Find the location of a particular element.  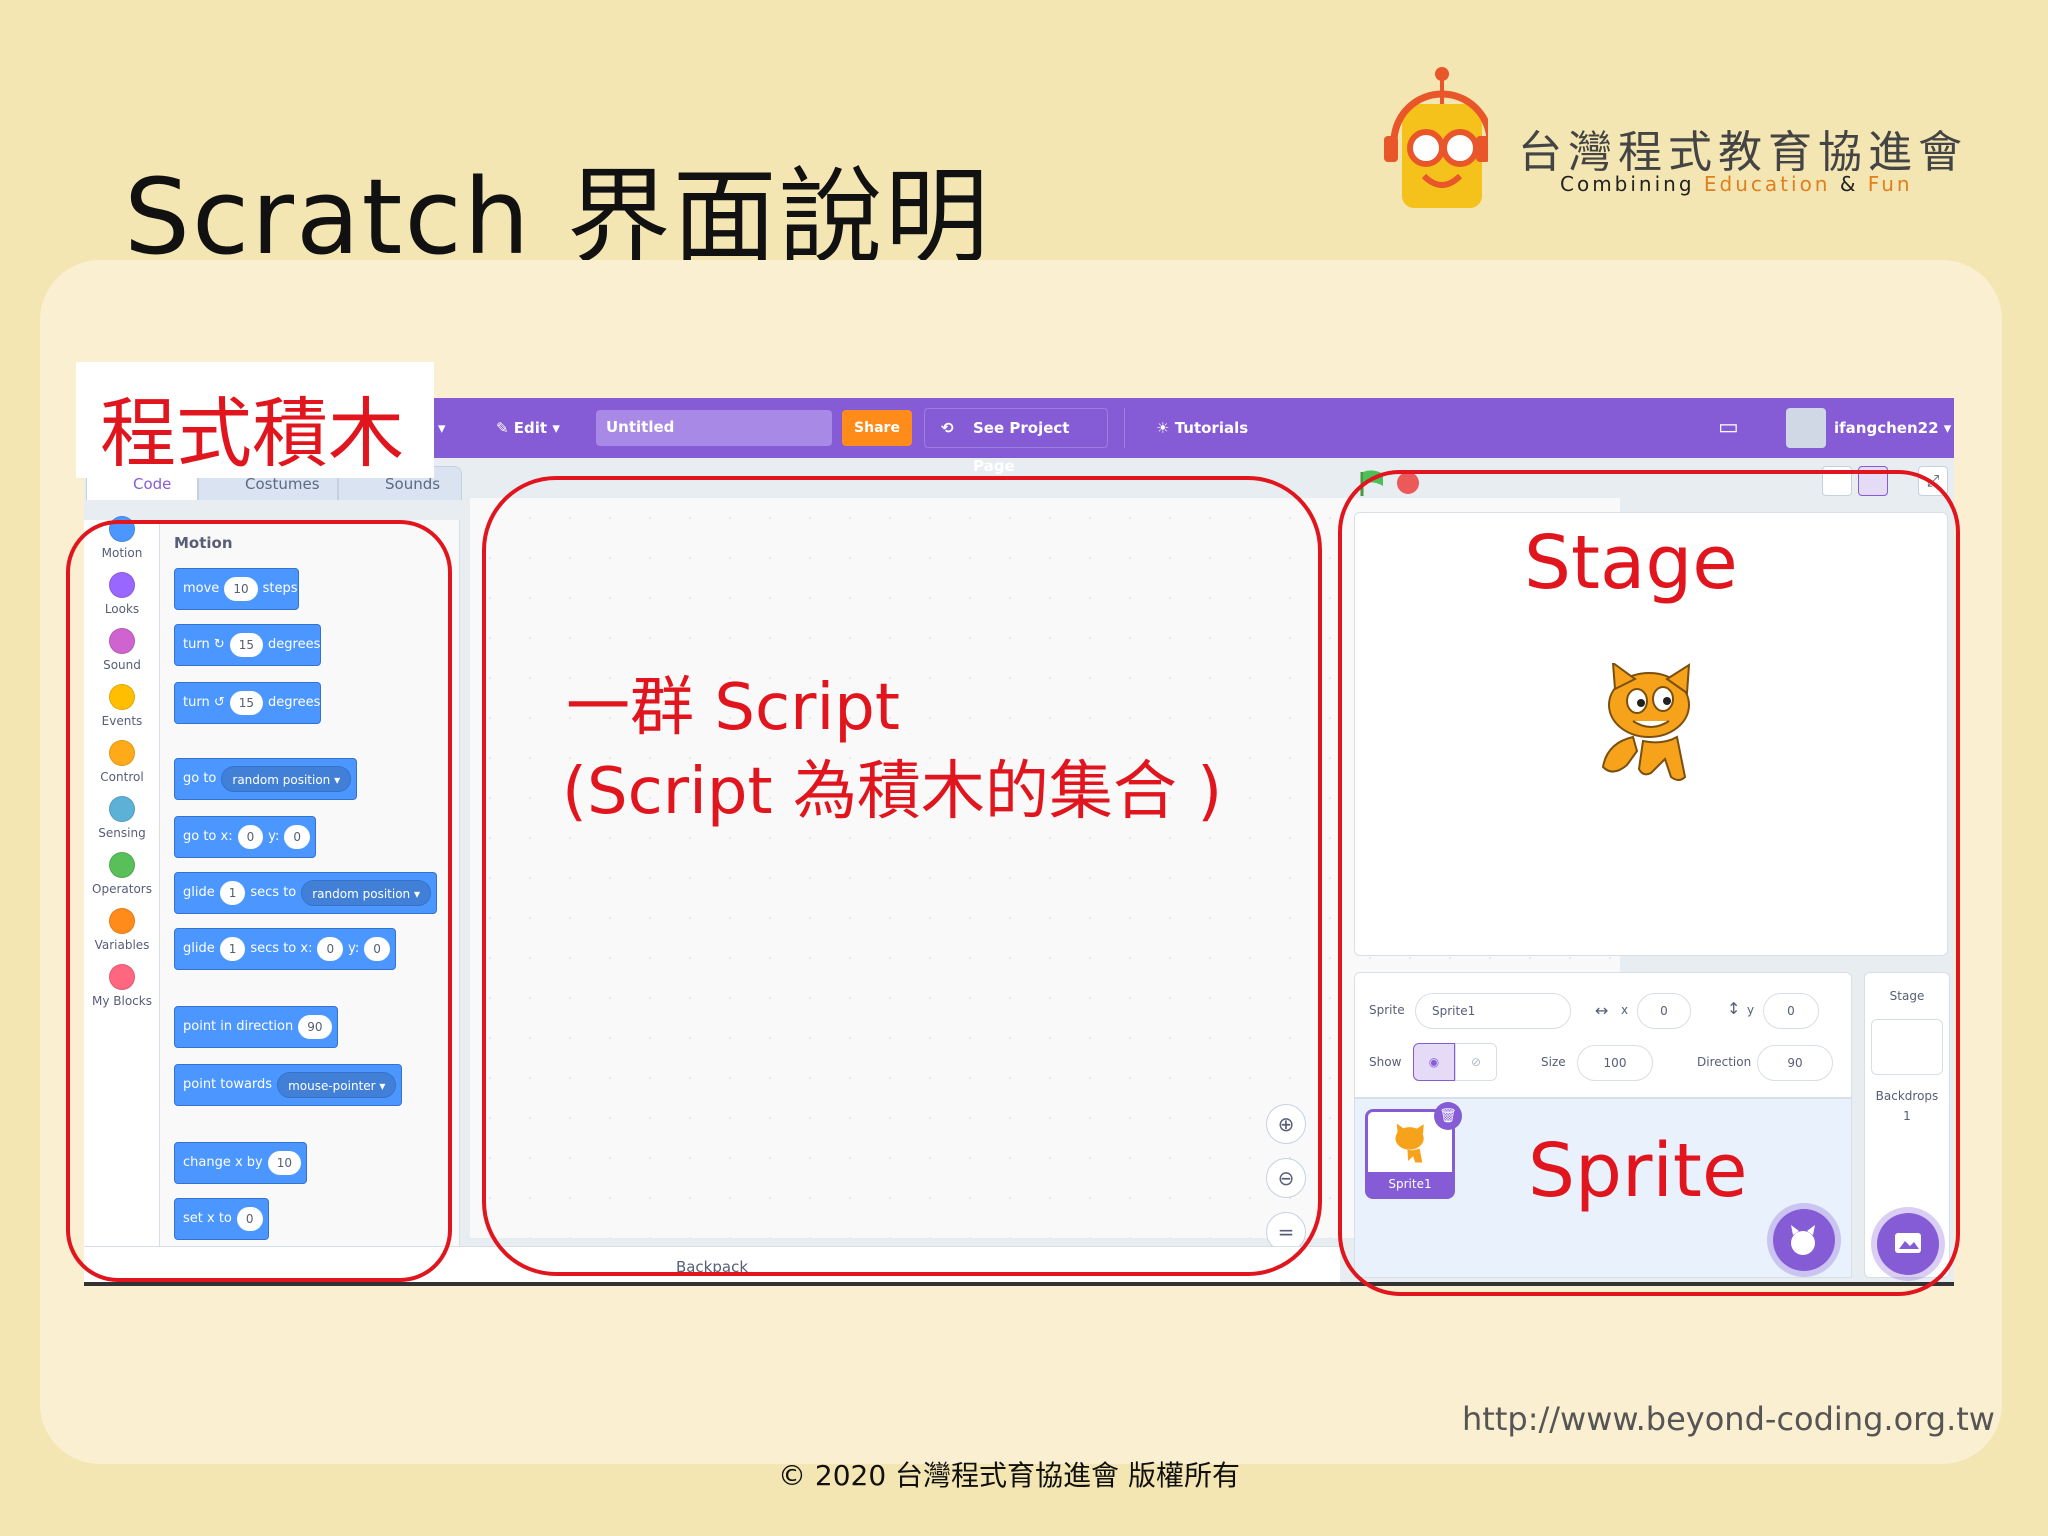

script-annotation-line1: 一群 Script is located at coordinates (733, 708).